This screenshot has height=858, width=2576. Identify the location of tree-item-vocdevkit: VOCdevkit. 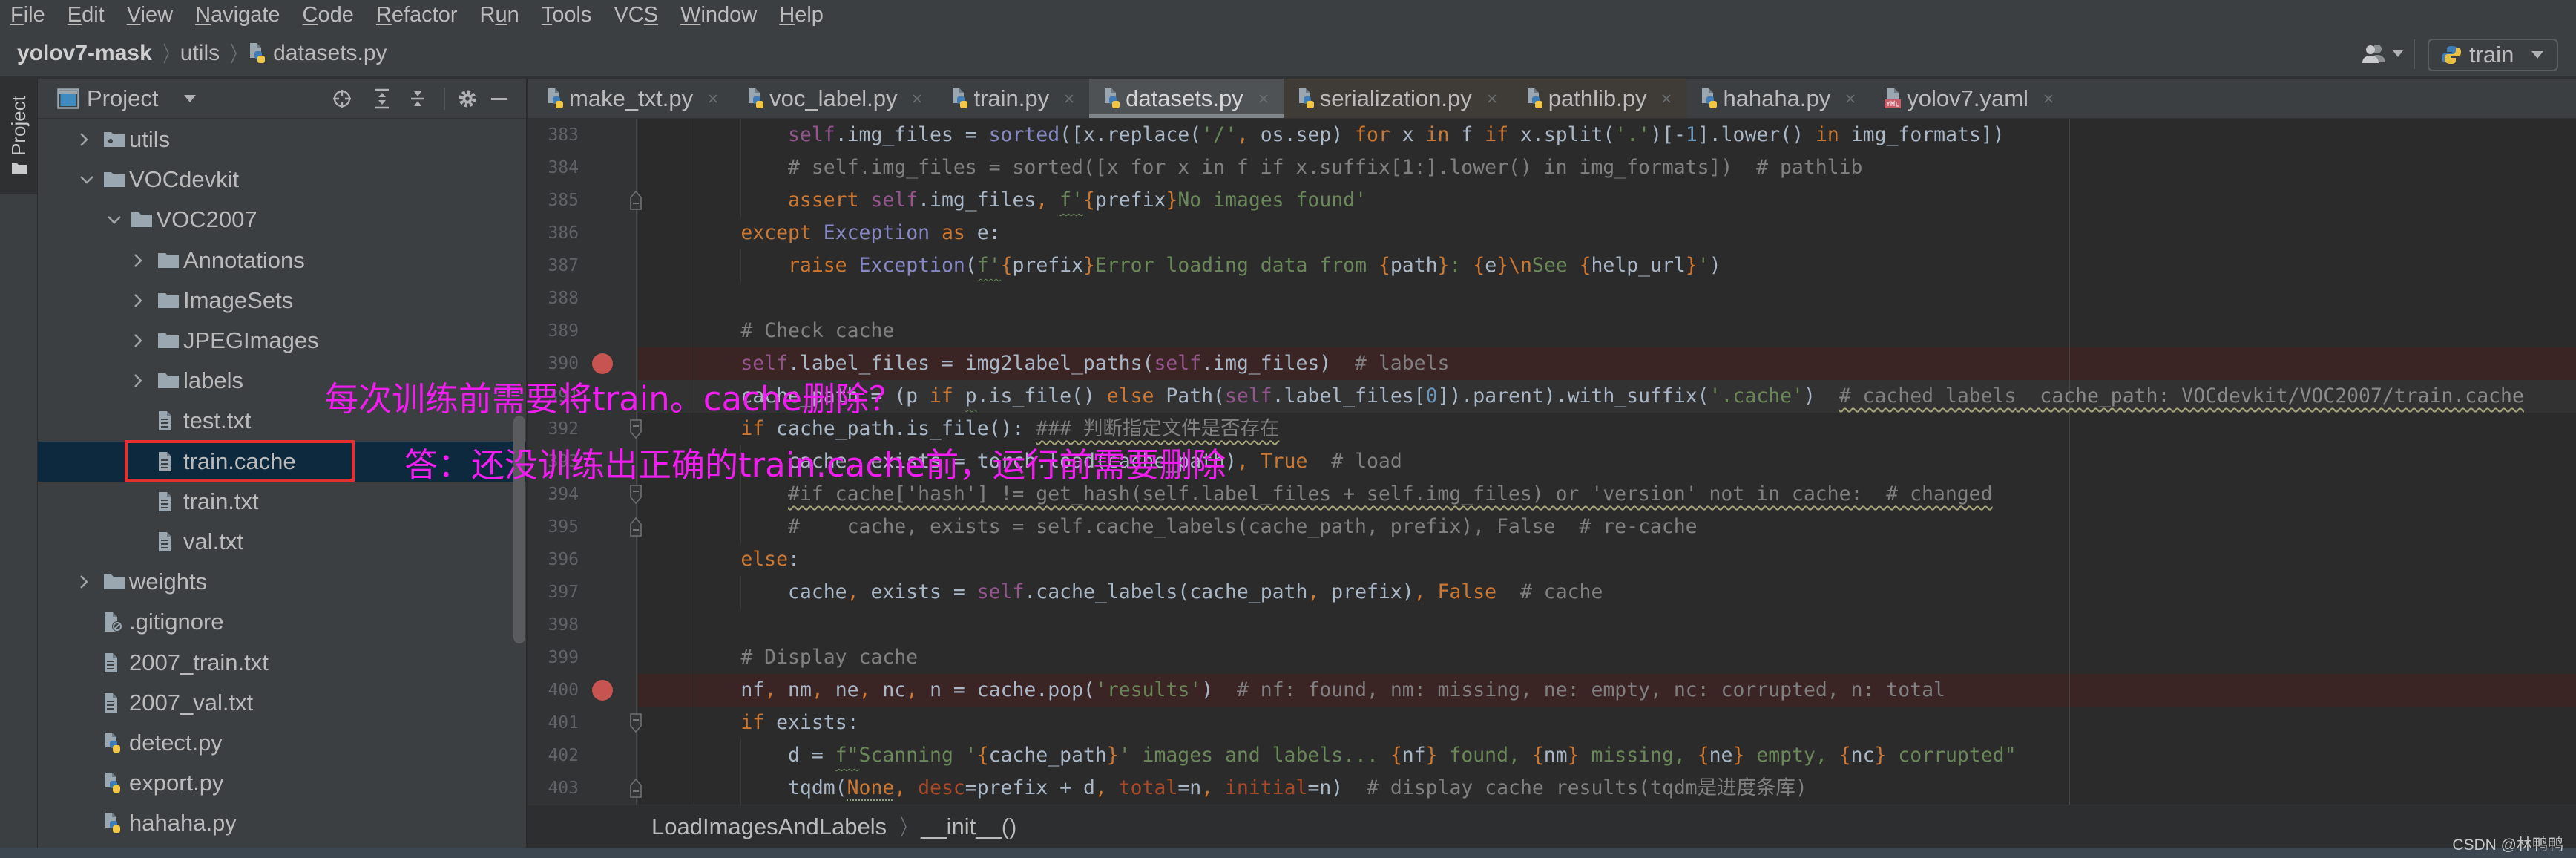
(282, 180).